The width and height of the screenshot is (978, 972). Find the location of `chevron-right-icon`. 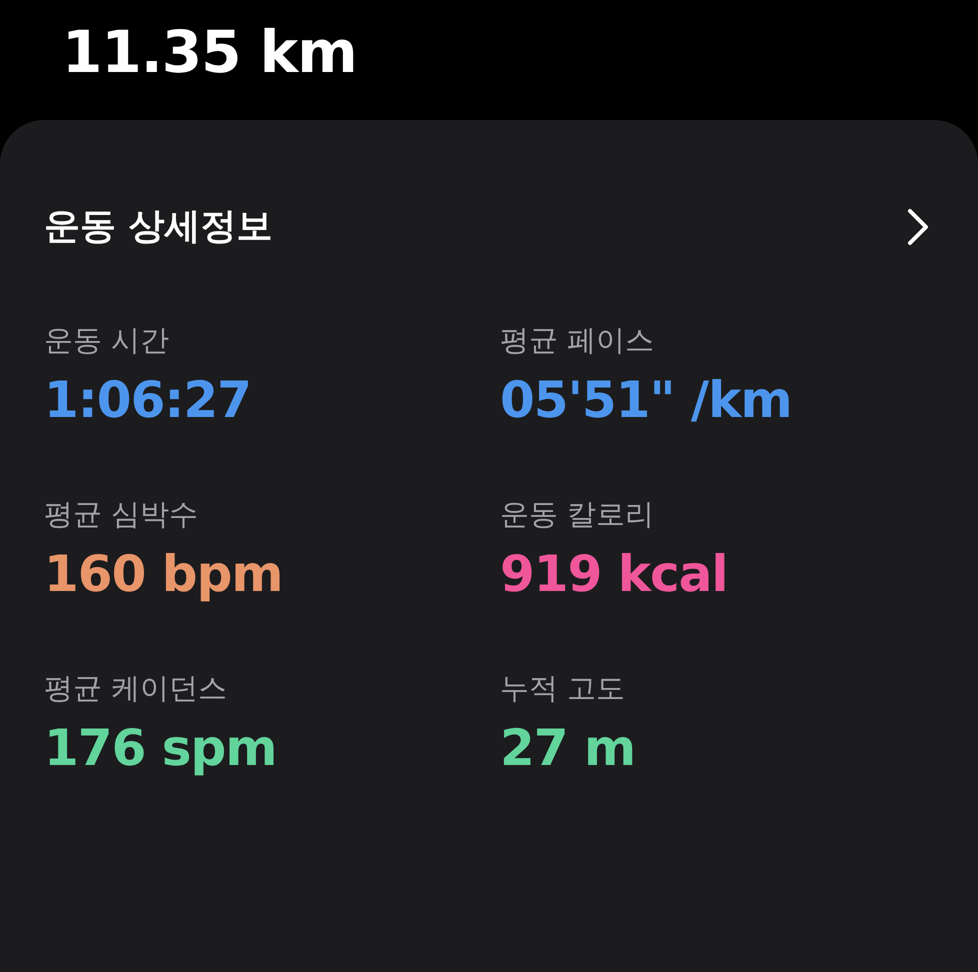

chevron-right-icon is located at coordinates (918, 226).